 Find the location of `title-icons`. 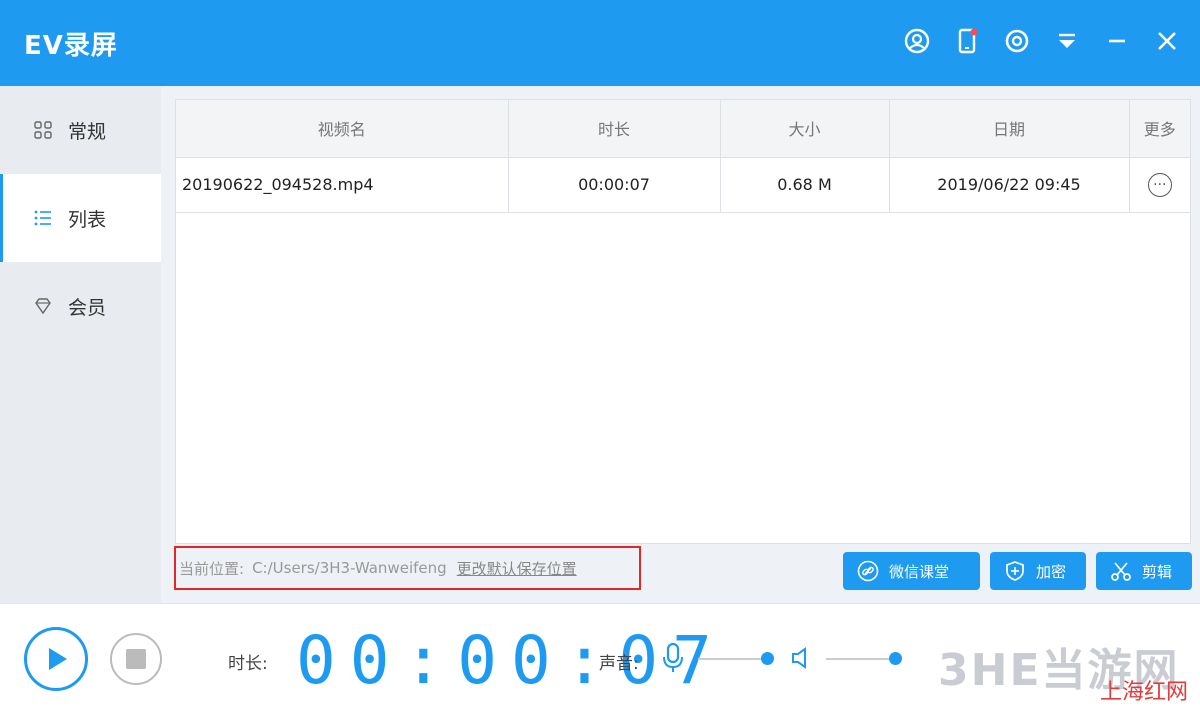

title-icons is located at coordinates (1042, 41).